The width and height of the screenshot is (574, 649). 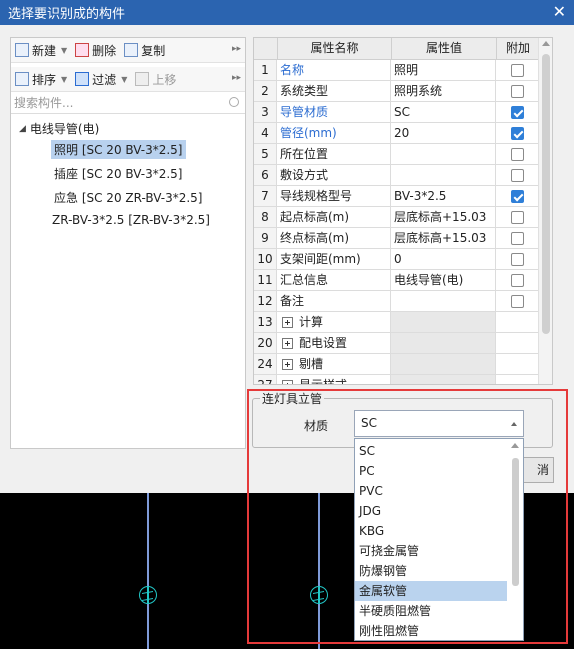 What do you see at coordinates (431, 551) in the screenshot?
I see `dropdown-option: 可挠金属管` at bounding box center [431, 551].